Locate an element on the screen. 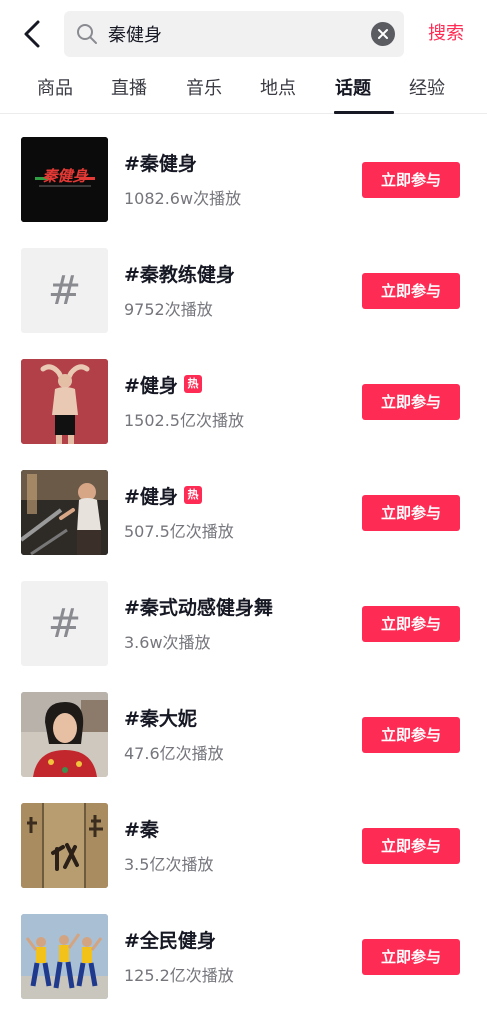  topic-play-count: 1082.6w次播放 is located at coordinates (183, 198).